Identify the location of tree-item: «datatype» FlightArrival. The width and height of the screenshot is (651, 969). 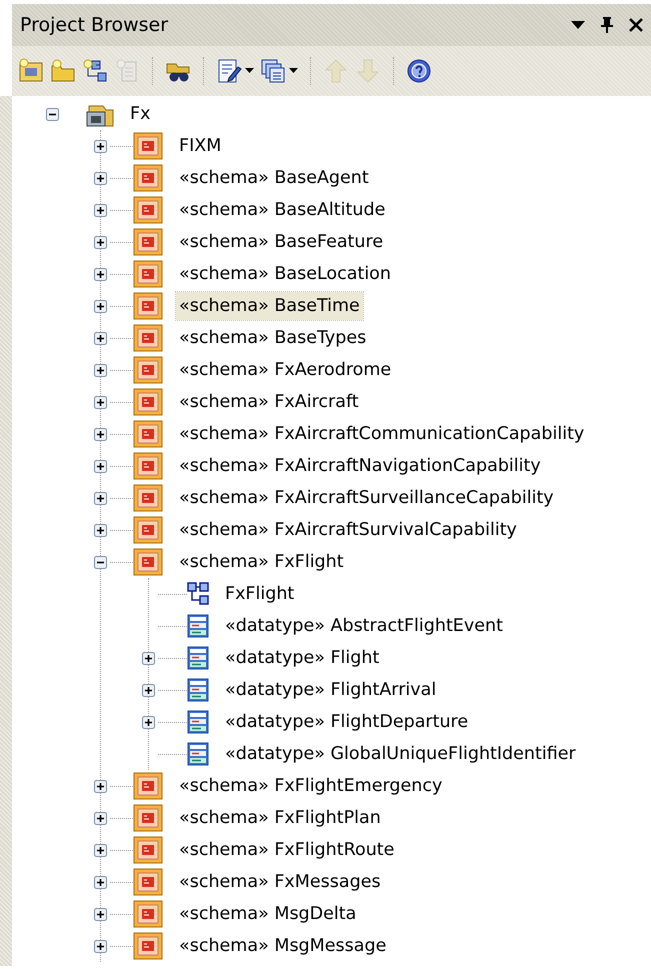
(331, 690).